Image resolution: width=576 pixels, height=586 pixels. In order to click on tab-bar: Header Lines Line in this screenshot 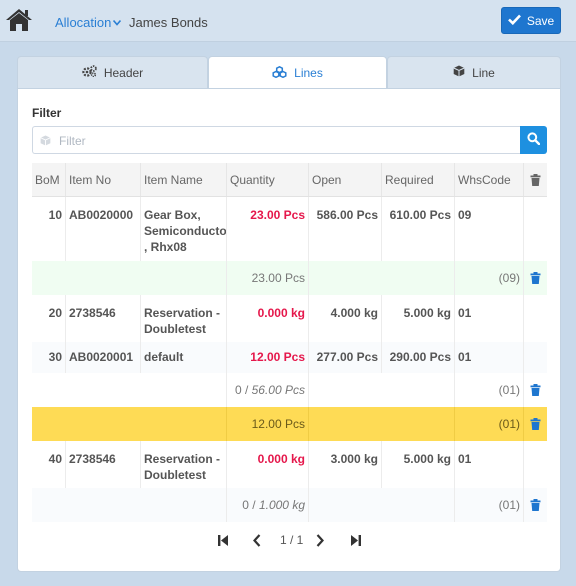, I will do `click(289, 72)`.